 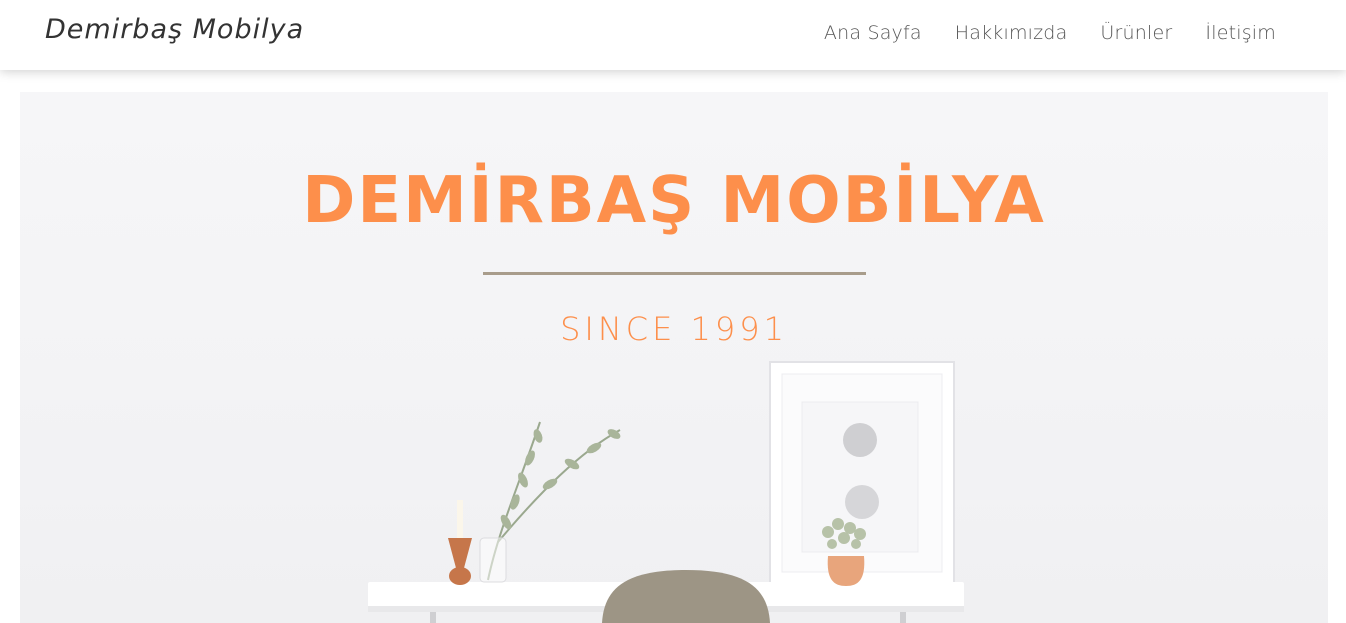 I want to click on hero-title: DEMİRBAŞ MOBİLYA, so click(x=674, y=201).